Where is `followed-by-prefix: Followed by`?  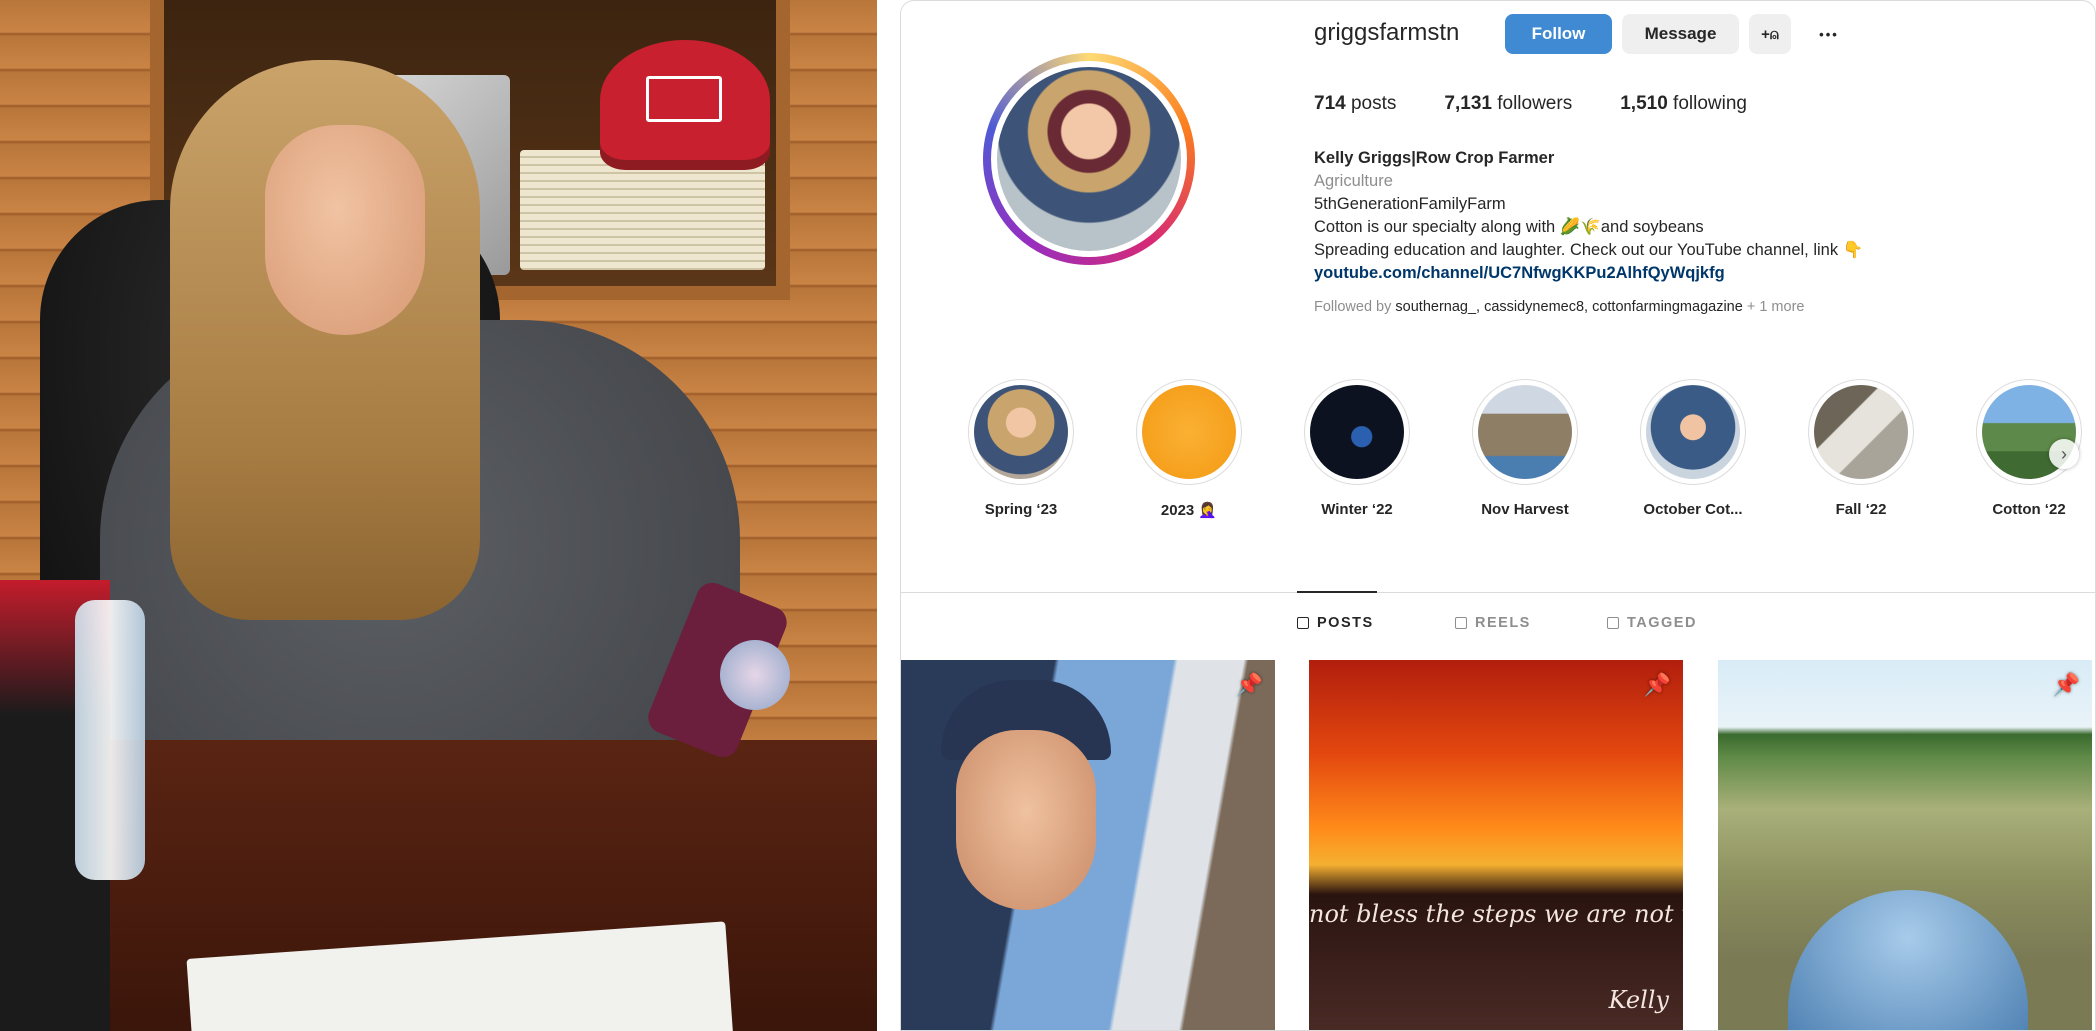
followed-by-prefix: Followed by is located at coordinates (1353, 307).